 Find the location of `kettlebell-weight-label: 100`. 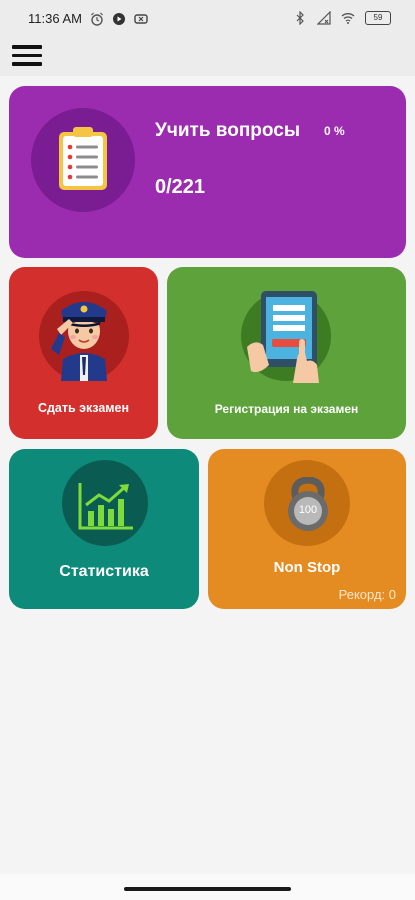

kettlebell-weight-label: 100 is located at coordinates (308, 510).